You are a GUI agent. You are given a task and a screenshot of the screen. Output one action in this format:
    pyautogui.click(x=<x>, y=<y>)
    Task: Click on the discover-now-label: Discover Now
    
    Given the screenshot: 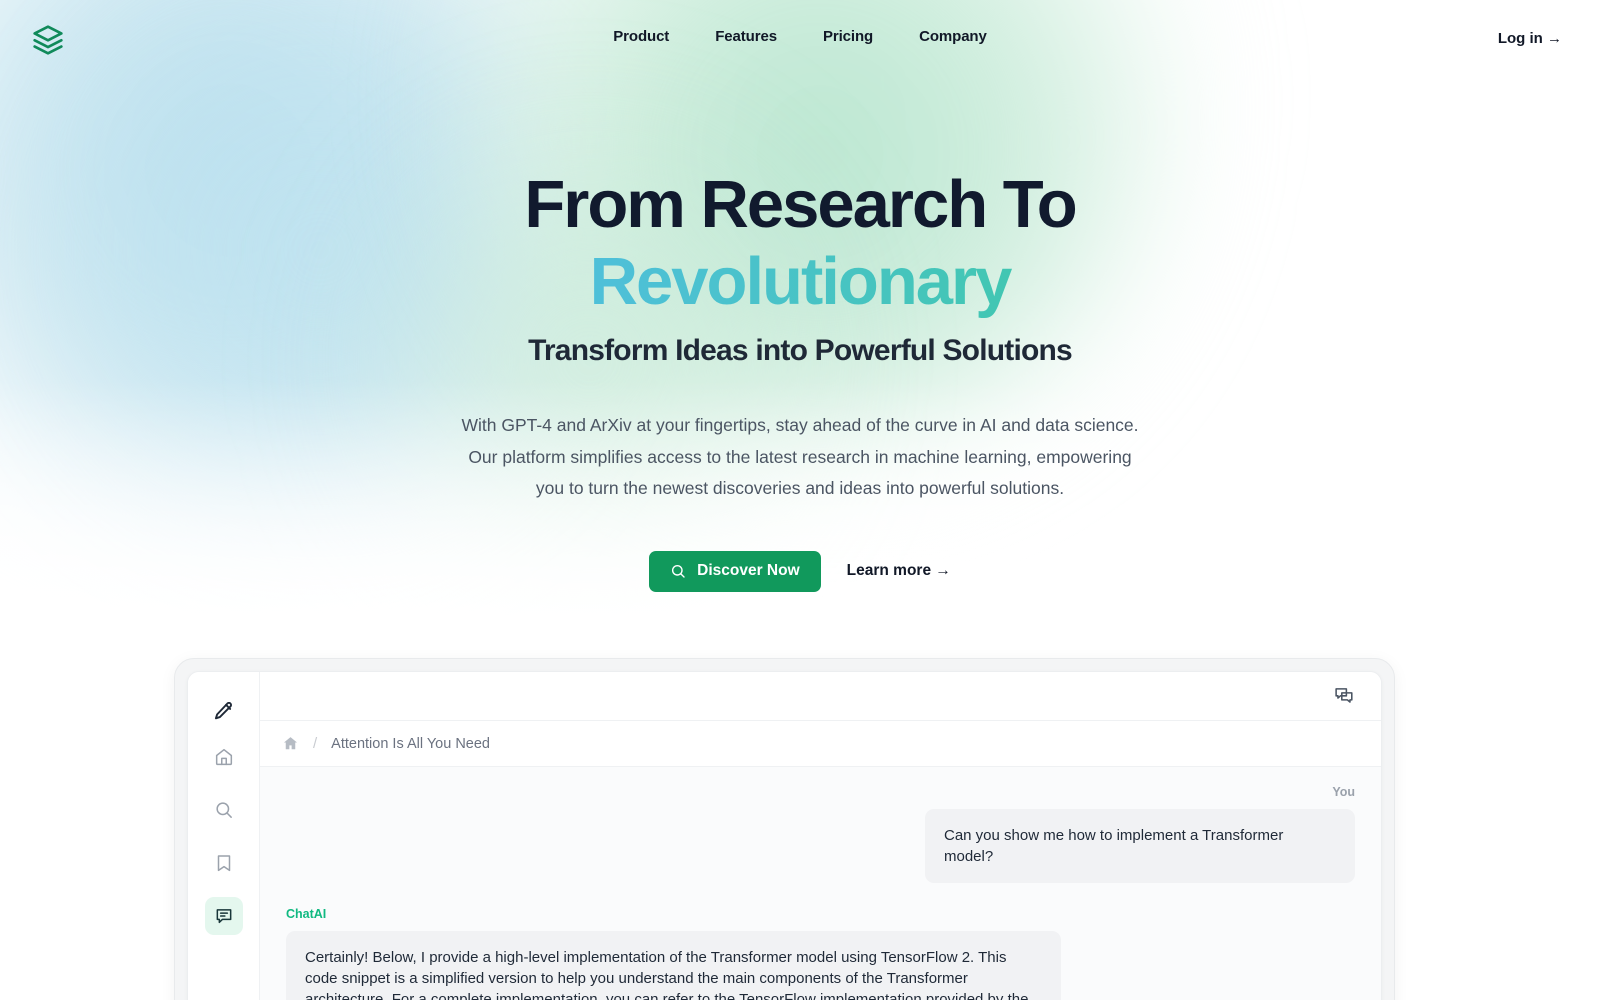 What is the action you would take?
    pyautogui.click(x=748, y=570)
    